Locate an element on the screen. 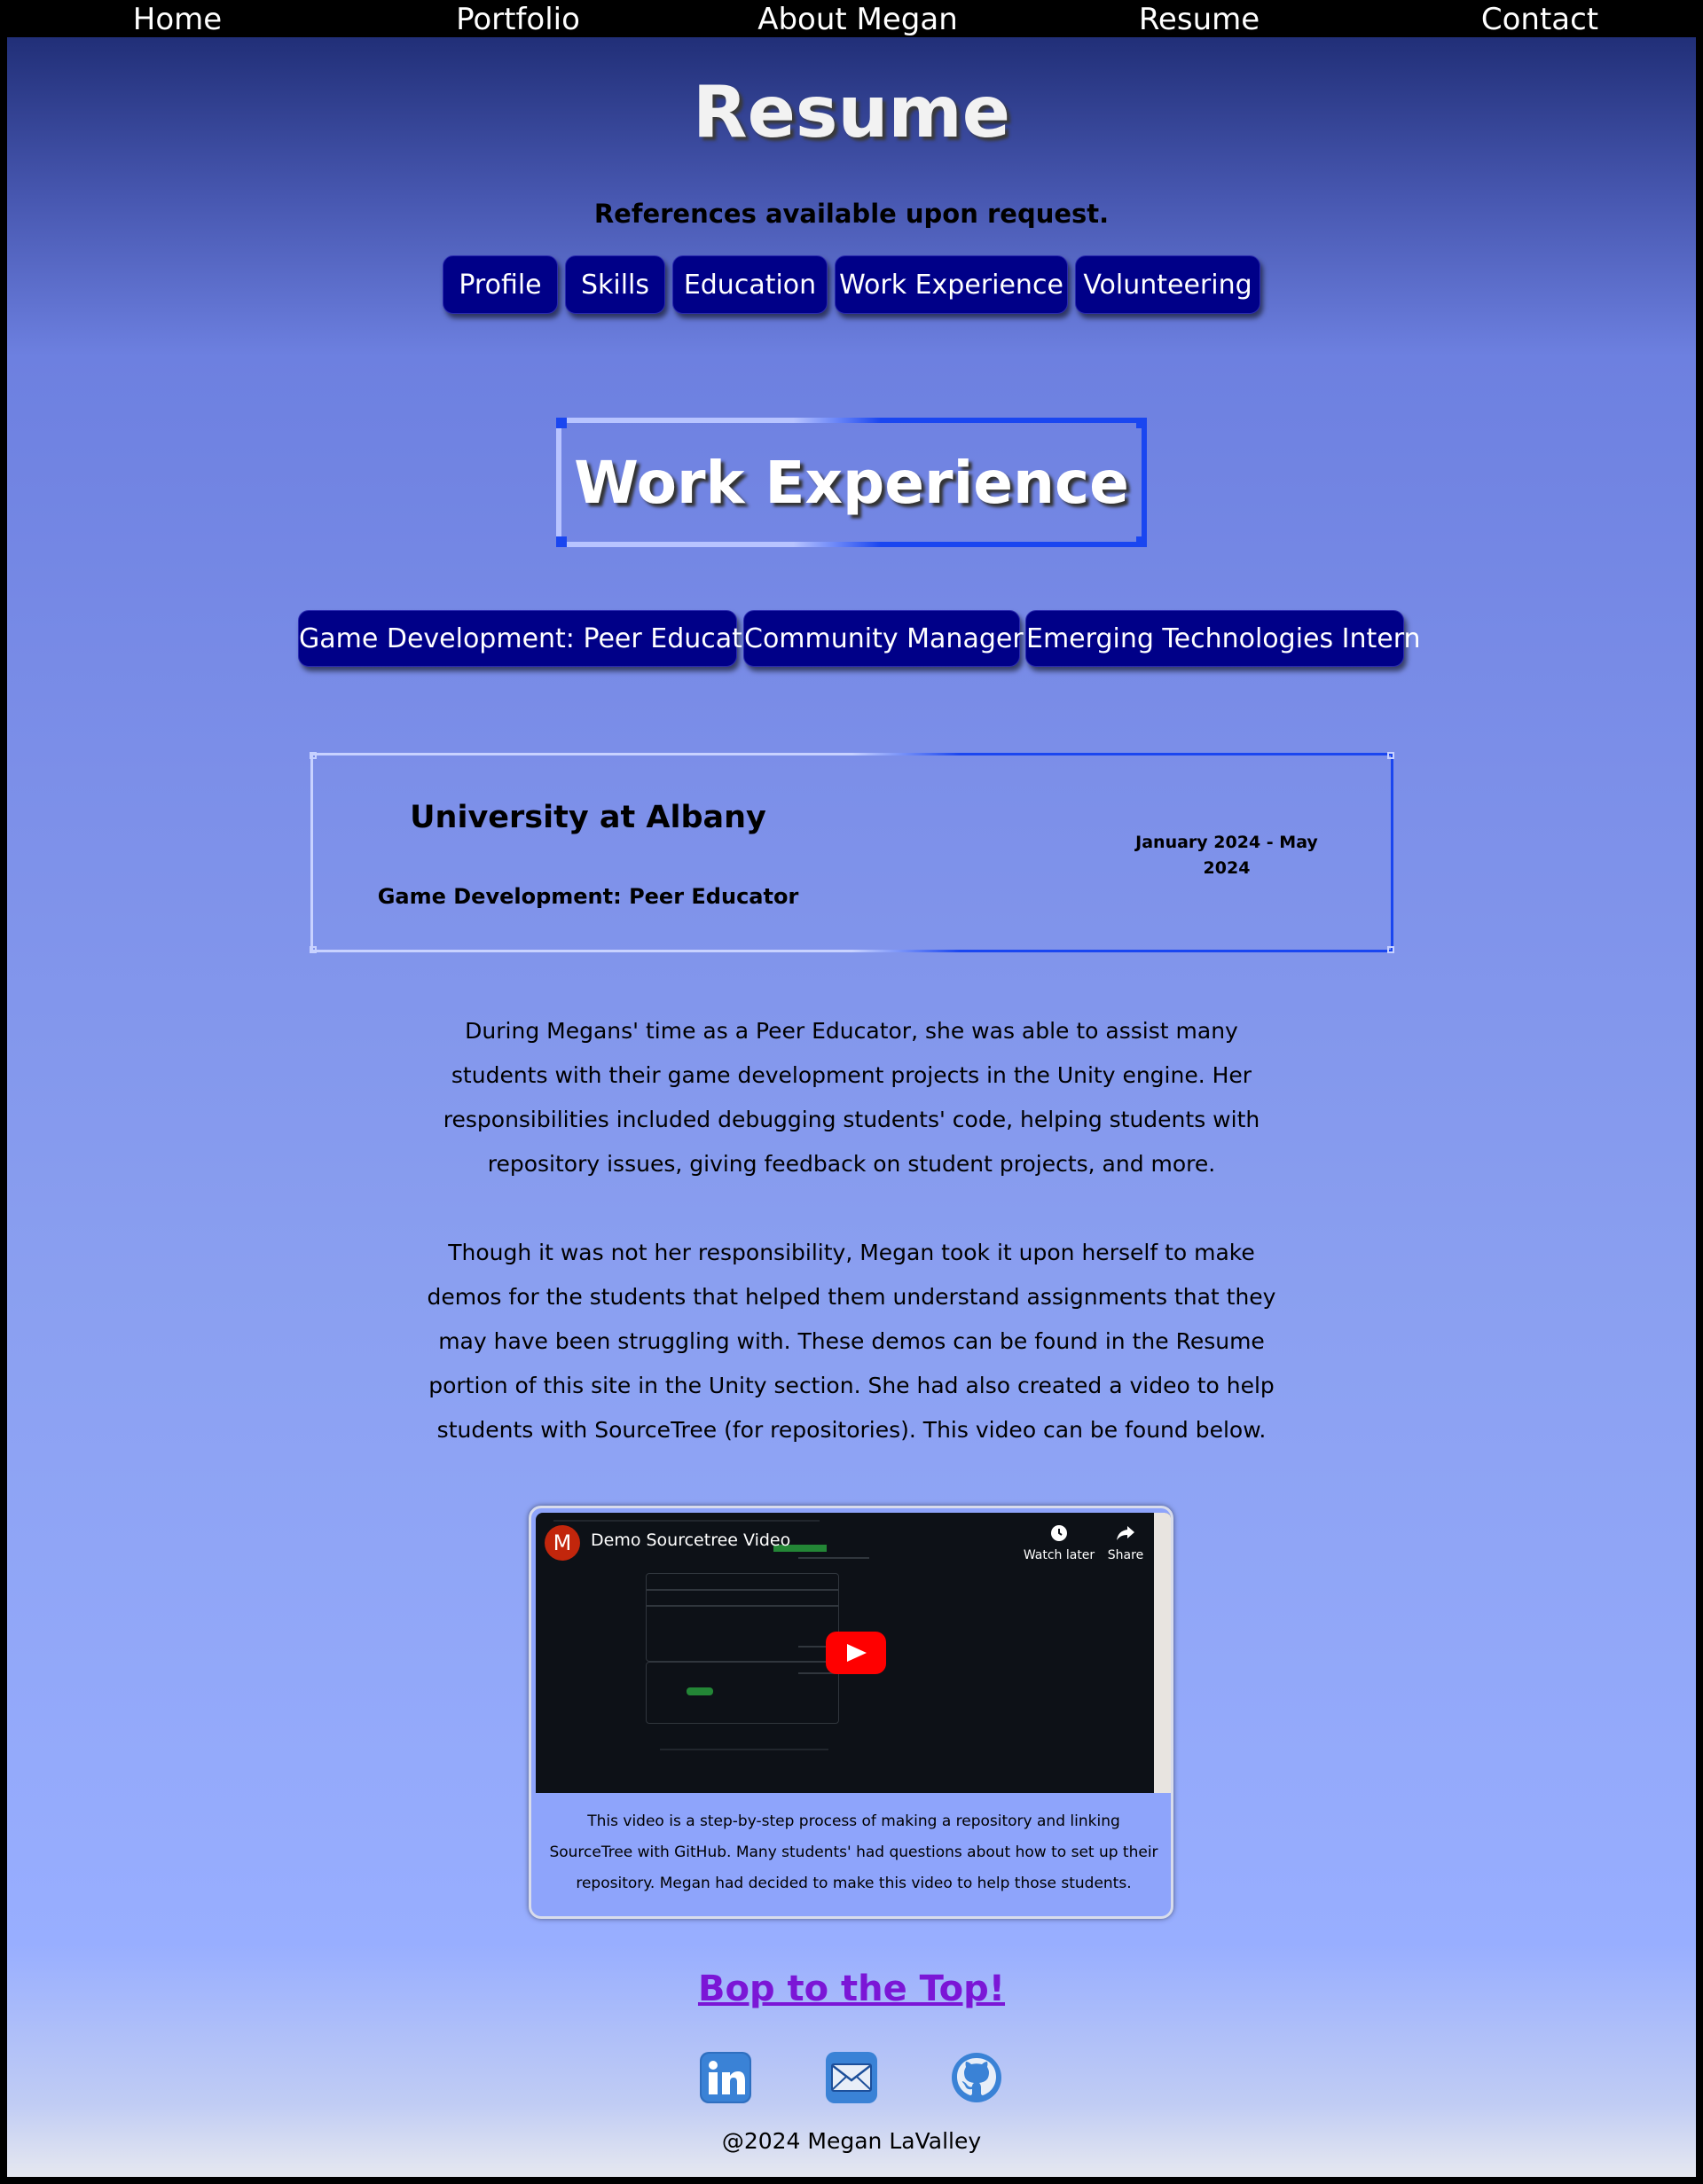  nav-home-link: Home is located at coordinates (177, 18).